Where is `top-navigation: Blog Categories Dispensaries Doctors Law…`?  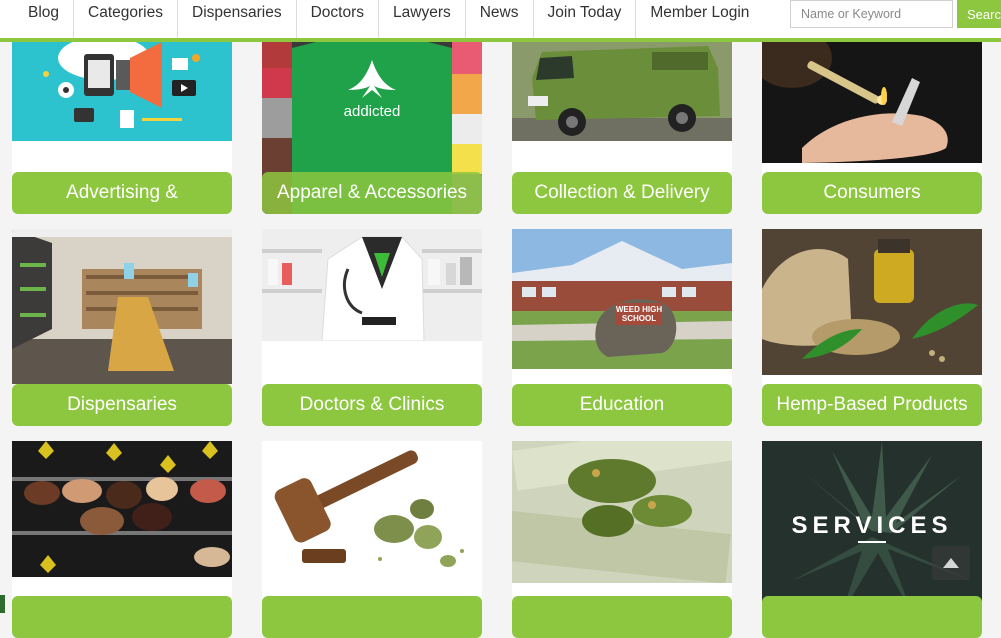
top-navigation: Blog Categories Dispensaries Doctors Law… is located at coordinates (500, 21).